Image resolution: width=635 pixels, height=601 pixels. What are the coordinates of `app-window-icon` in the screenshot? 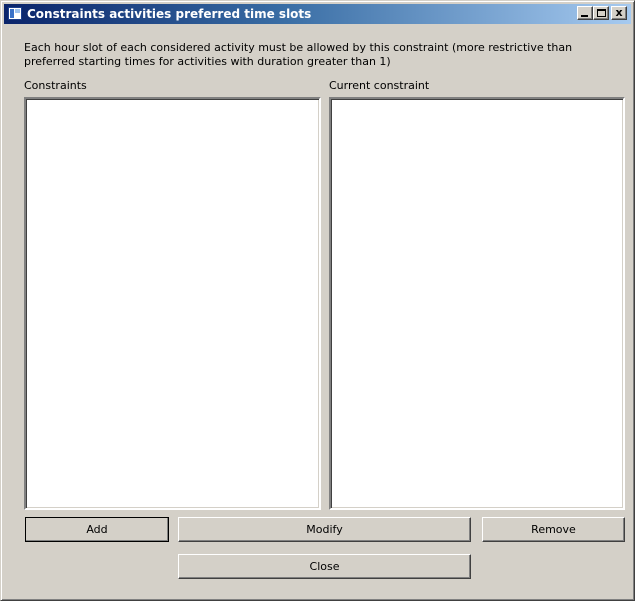 It's located at (15, 13).